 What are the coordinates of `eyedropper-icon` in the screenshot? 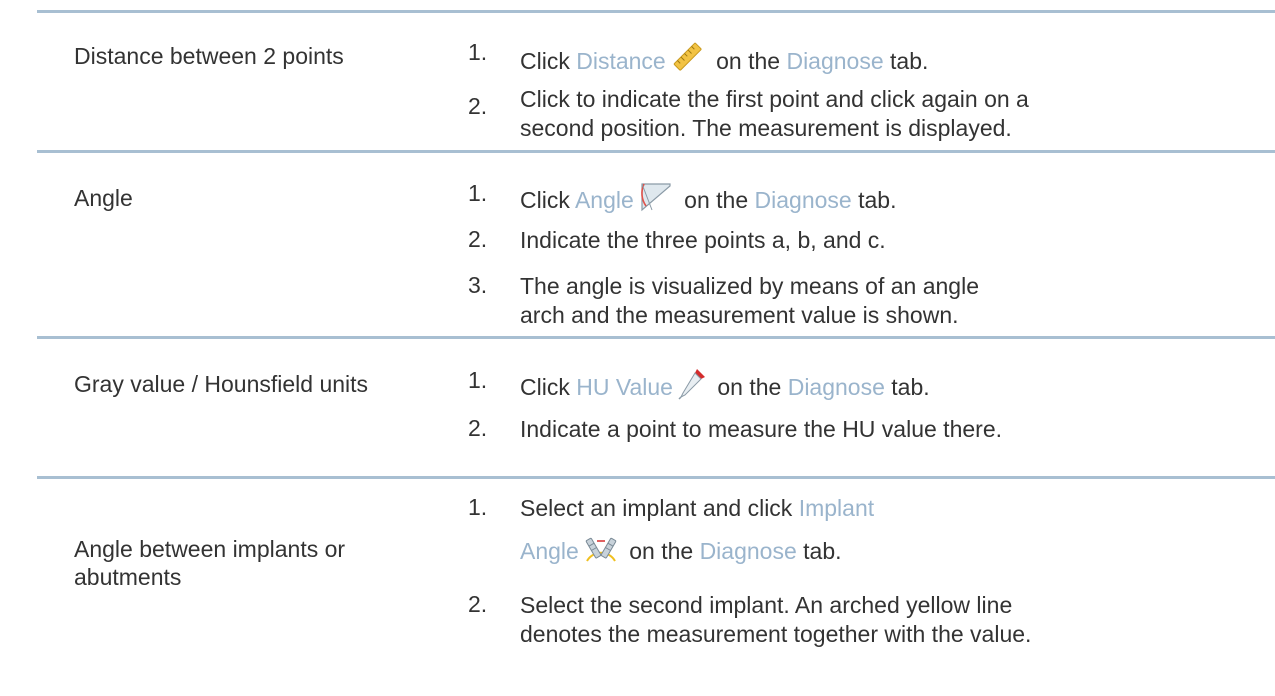 It's located at (692, 387).